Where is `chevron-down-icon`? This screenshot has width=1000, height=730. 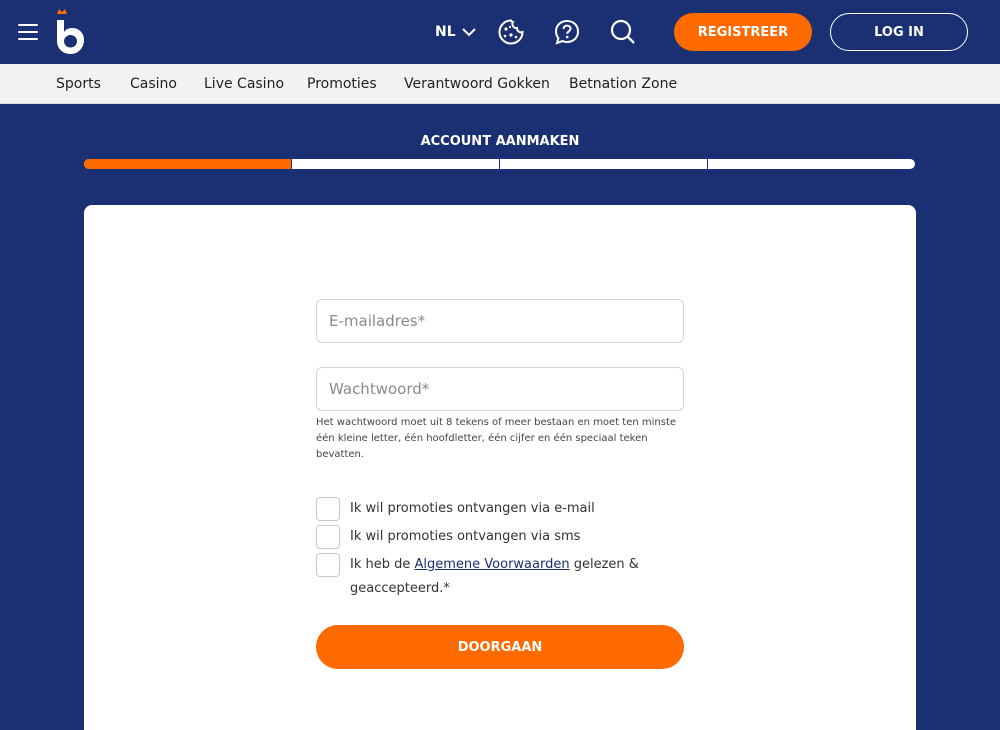 chevron-down-icon is located at coordinates (468, 32).